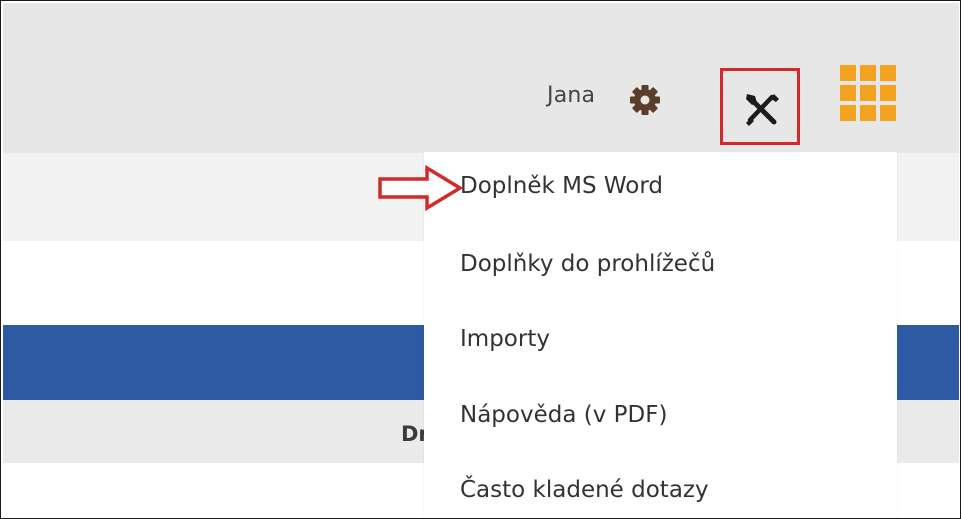 This screenshot has height=519, width=961. Describe the element at coordinates (561, 186) in the screenshot. I see `menu-item-ms-word-addin: Doplněk MS Word` at that location.